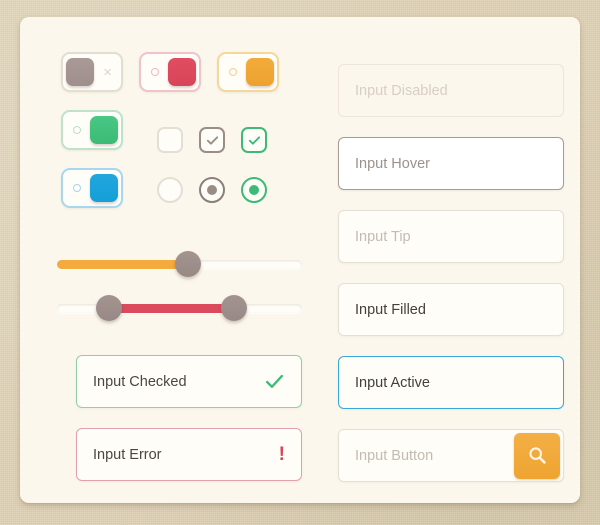  I want to click on slider-range, so click(179, 308).